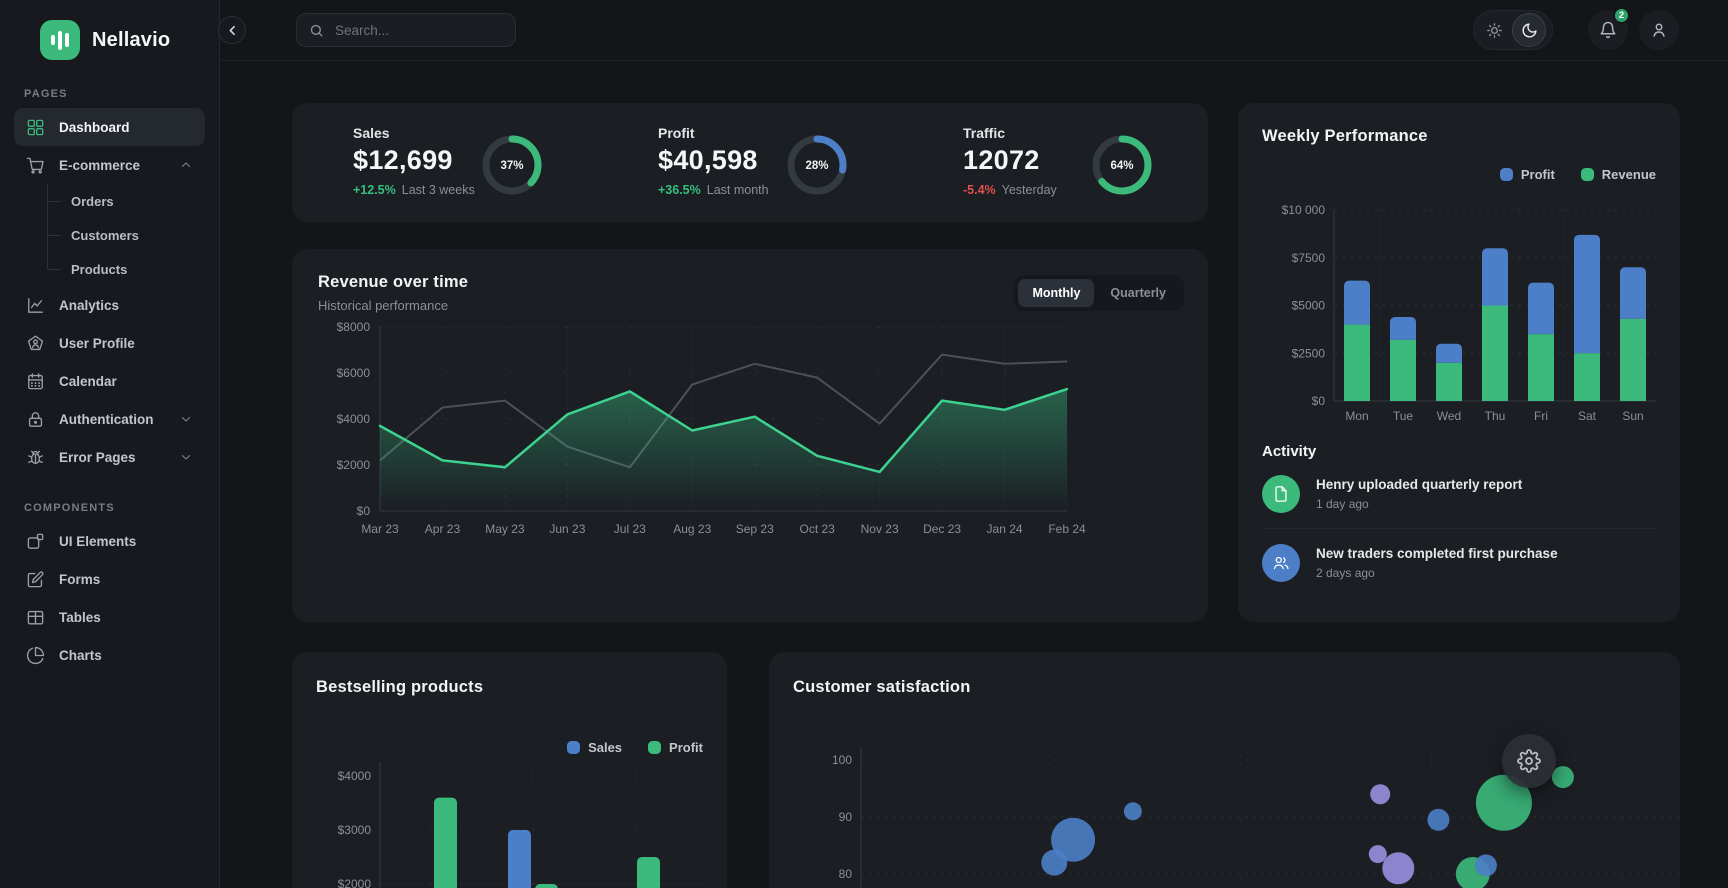 Image resolution: width=1728 pixels, height=888 pixels. Describe the element at coordinates (35, 617) in the screenshot. I see `table-icon` at that location.